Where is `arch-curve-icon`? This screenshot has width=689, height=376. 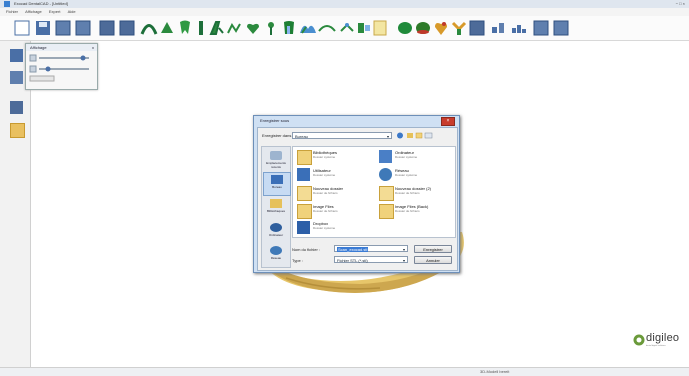
arch-curve-icon is located at coordinates (149, 28).